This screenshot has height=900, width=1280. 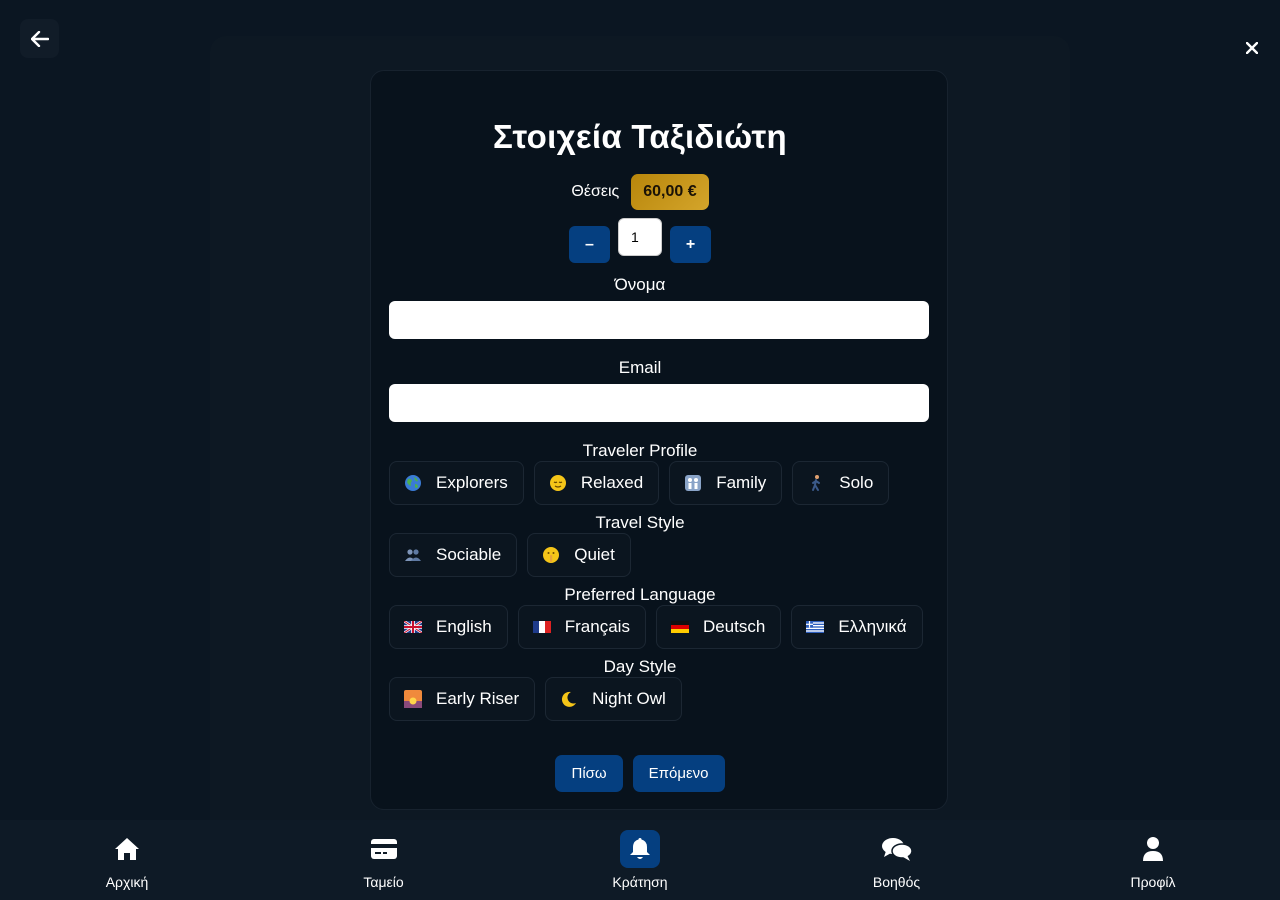 I want to click on france-flag-icon, so click(x=542, y=627).